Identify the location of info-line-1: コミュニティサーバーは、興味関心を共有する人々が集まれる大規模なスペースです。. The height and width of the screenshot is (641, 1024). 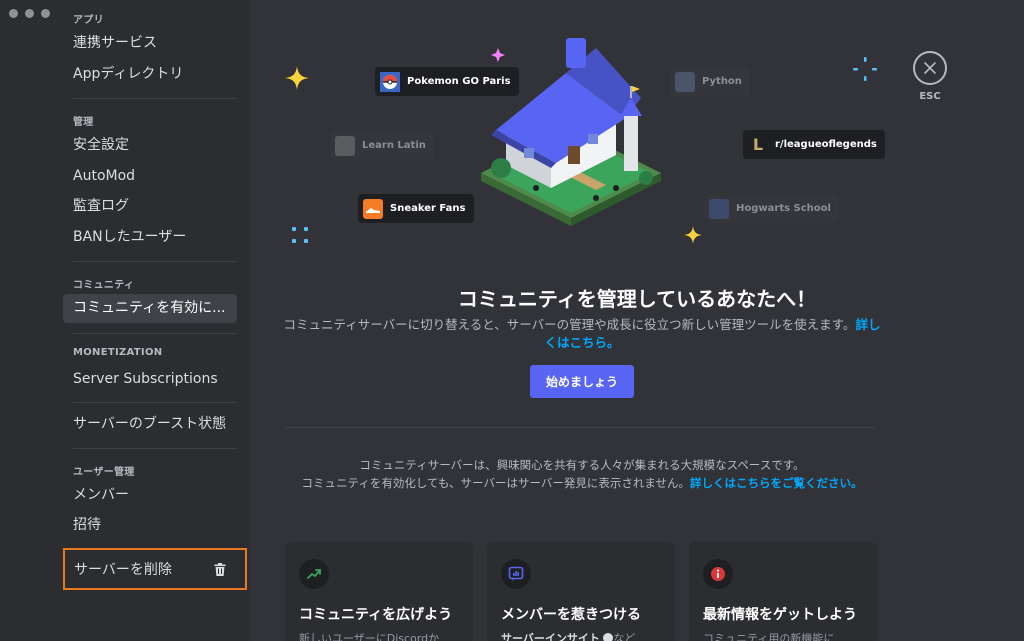
(582, 465).